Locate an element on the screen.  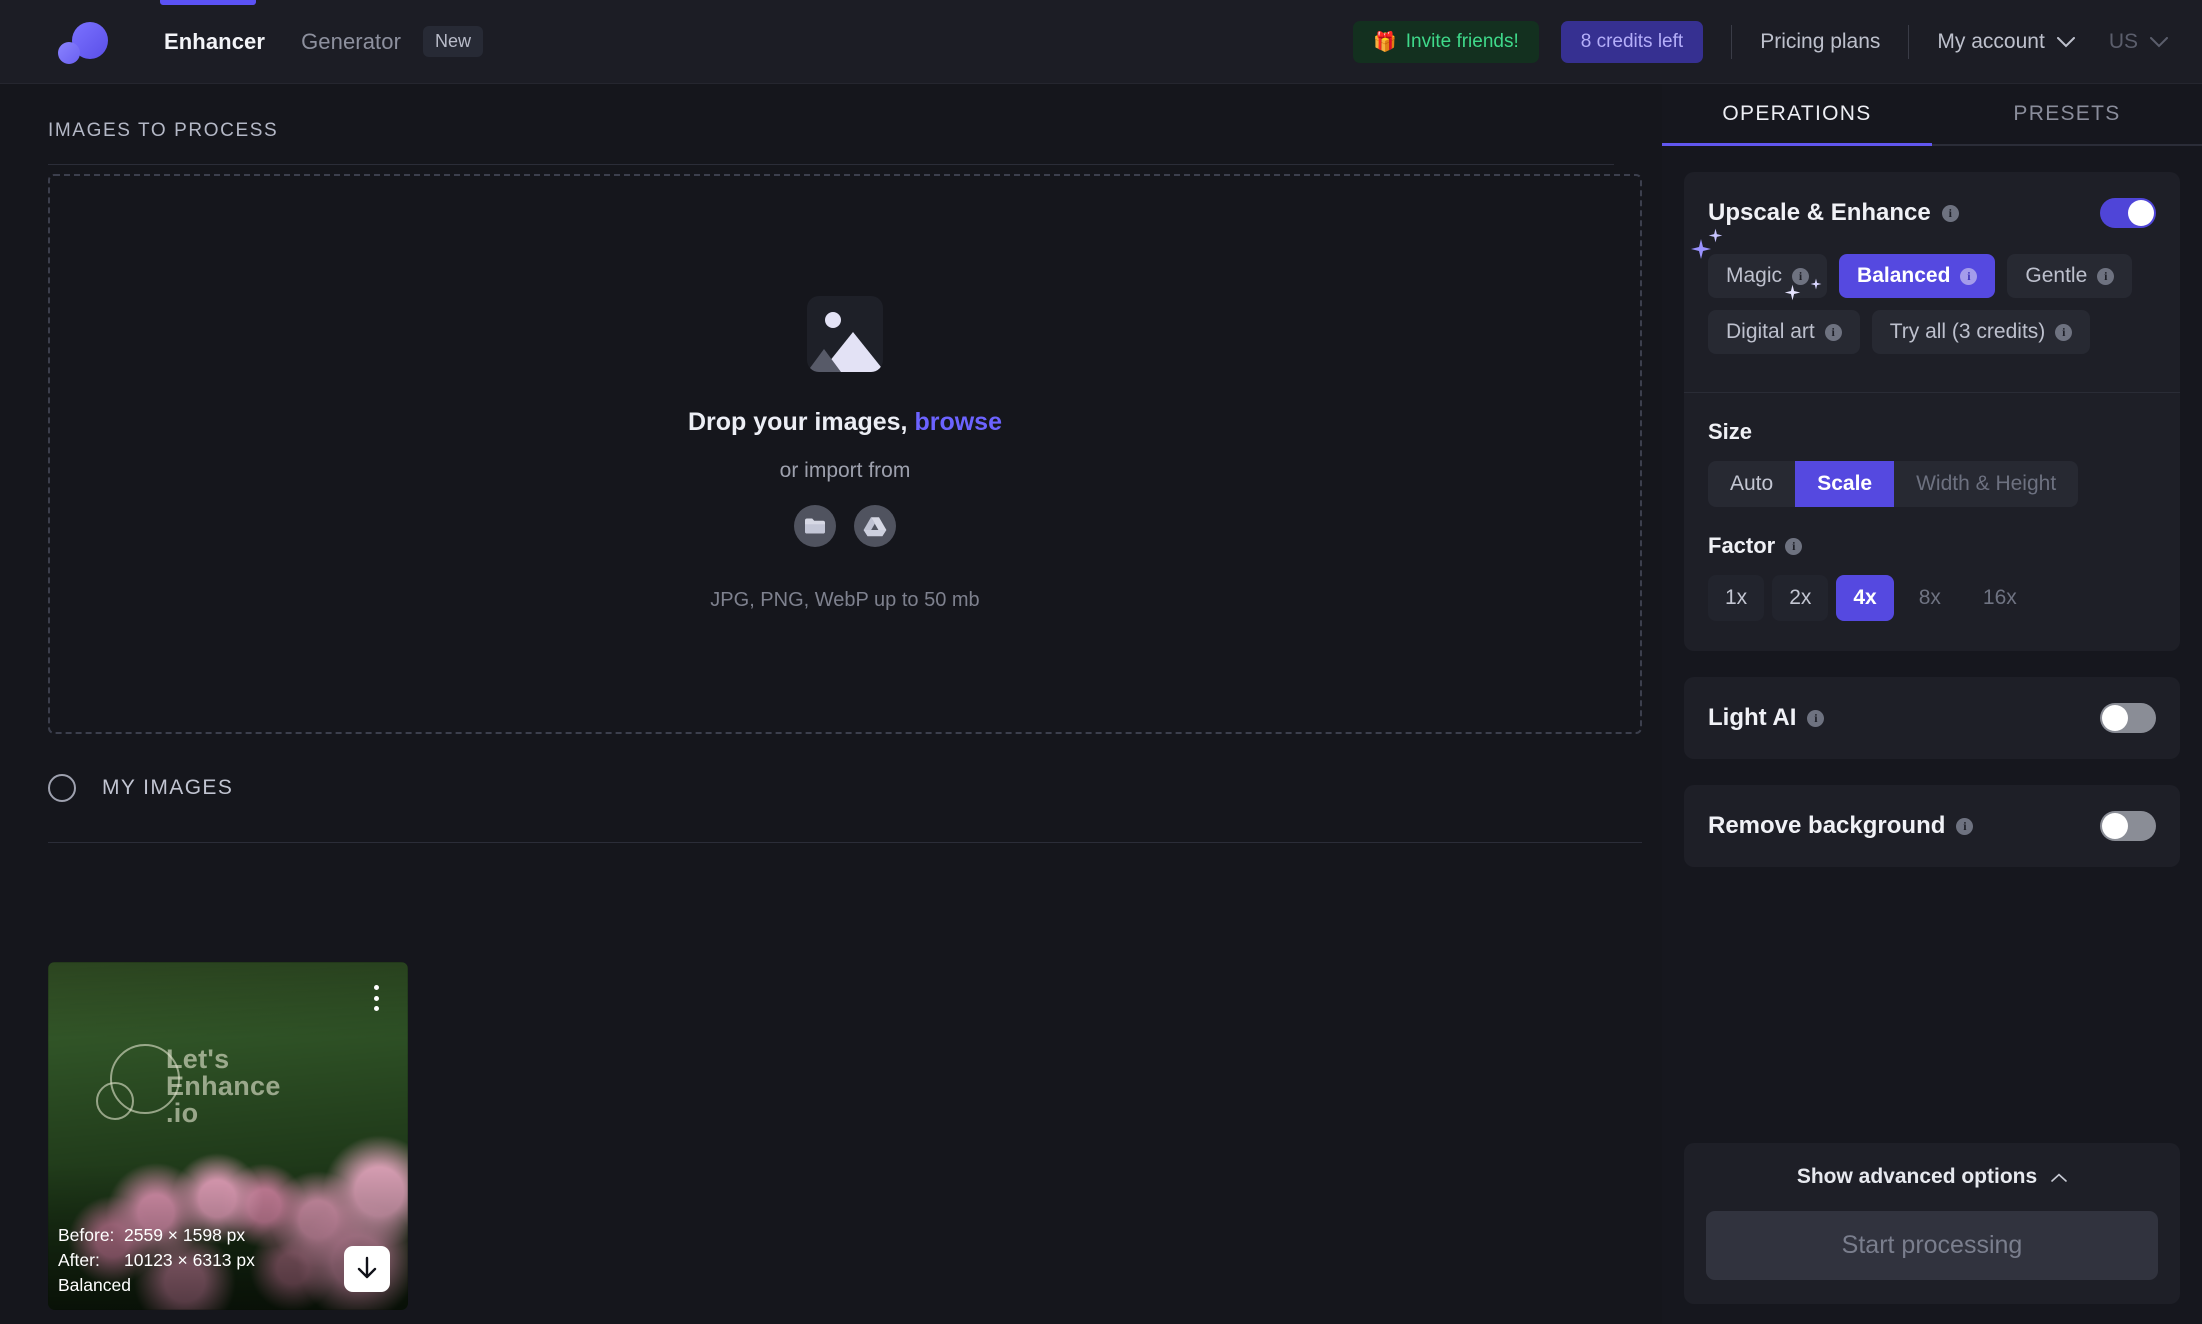
light-ai-title-group: Light AI i is located at coordinates (1766, 718).